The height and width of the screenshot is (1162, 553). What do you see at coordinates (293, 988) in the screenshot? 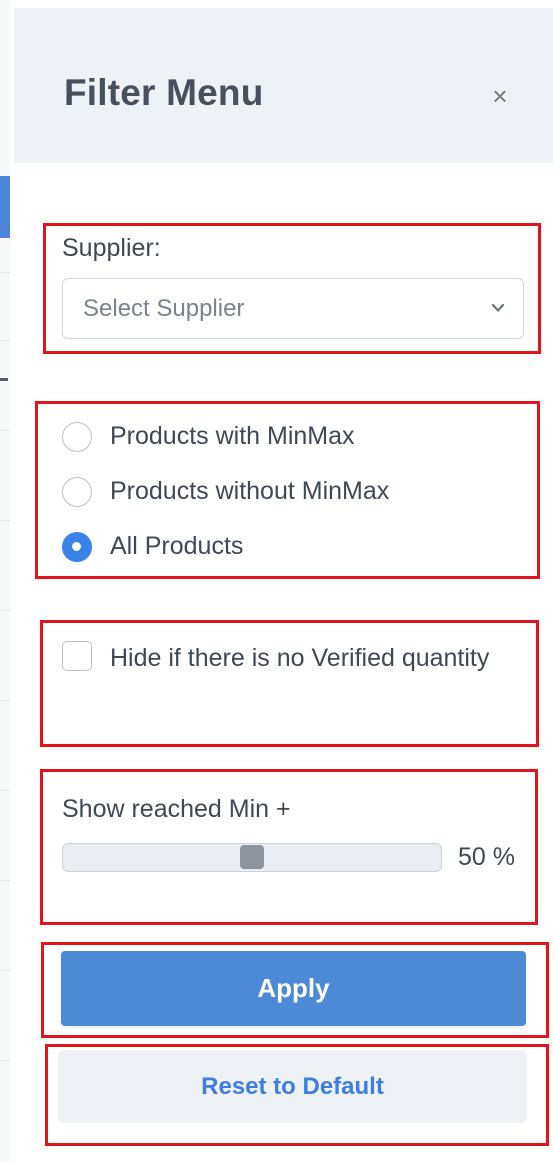
I see `apply-button: Apply` at bounding box center [293, 988].